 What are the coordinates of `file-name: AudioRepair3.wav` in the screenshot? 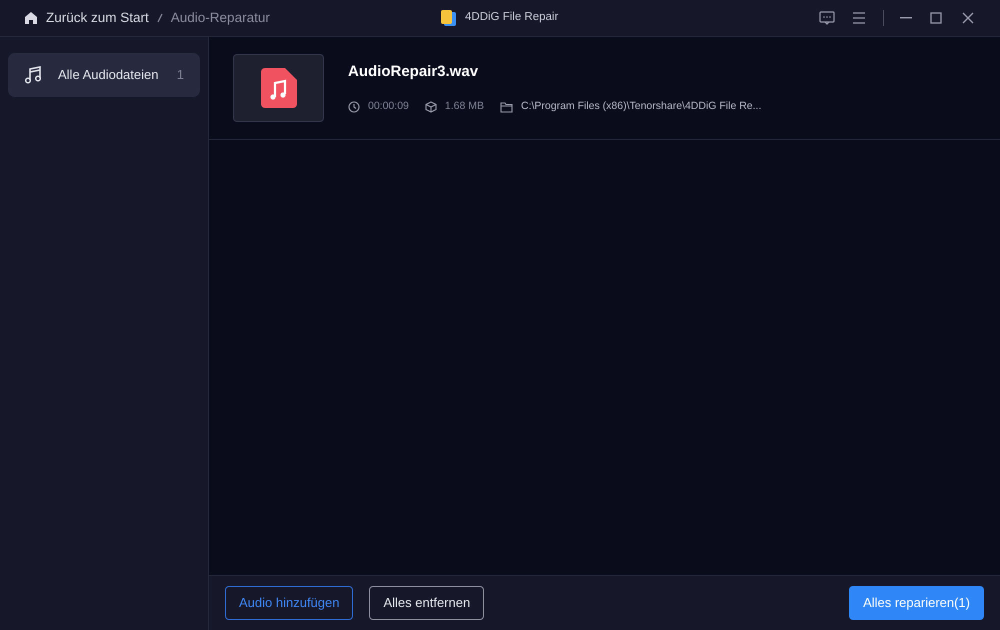 It's located at (414, 72).